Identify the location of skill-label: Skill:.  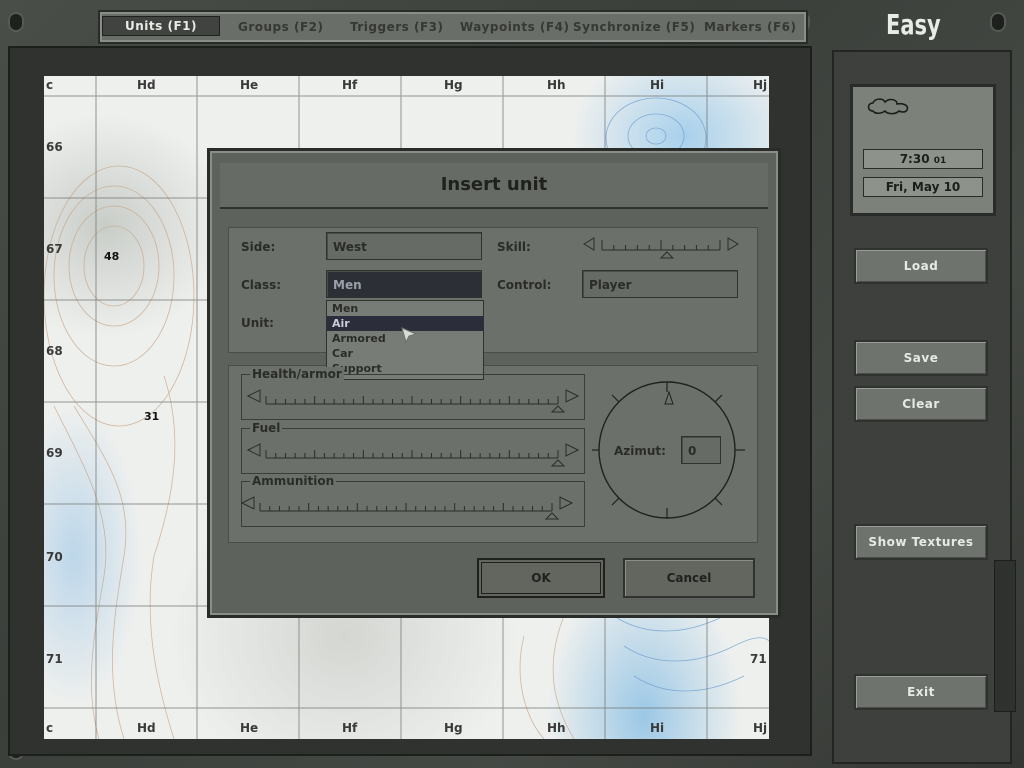
(514, 247).